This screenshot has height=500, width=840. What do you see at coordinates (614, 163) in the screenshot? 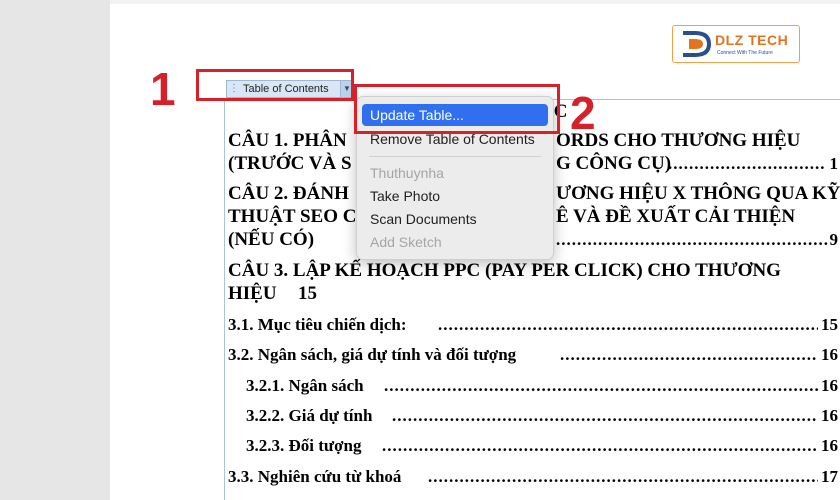
I see `toc-entry-1-line2-right: G CÔNG CỤ)` at bounding box center [614, 163].